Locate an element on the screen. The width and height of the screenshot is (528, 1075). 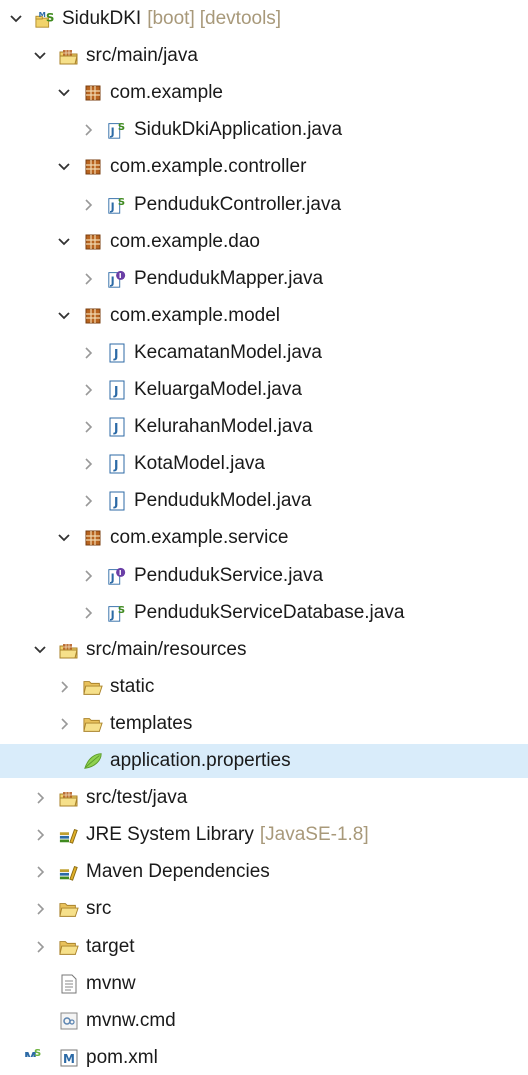
tree-item-pendudukservicedatabase-java: J S PendudukServiceDatabase.java is located at coordinates (264, 613).